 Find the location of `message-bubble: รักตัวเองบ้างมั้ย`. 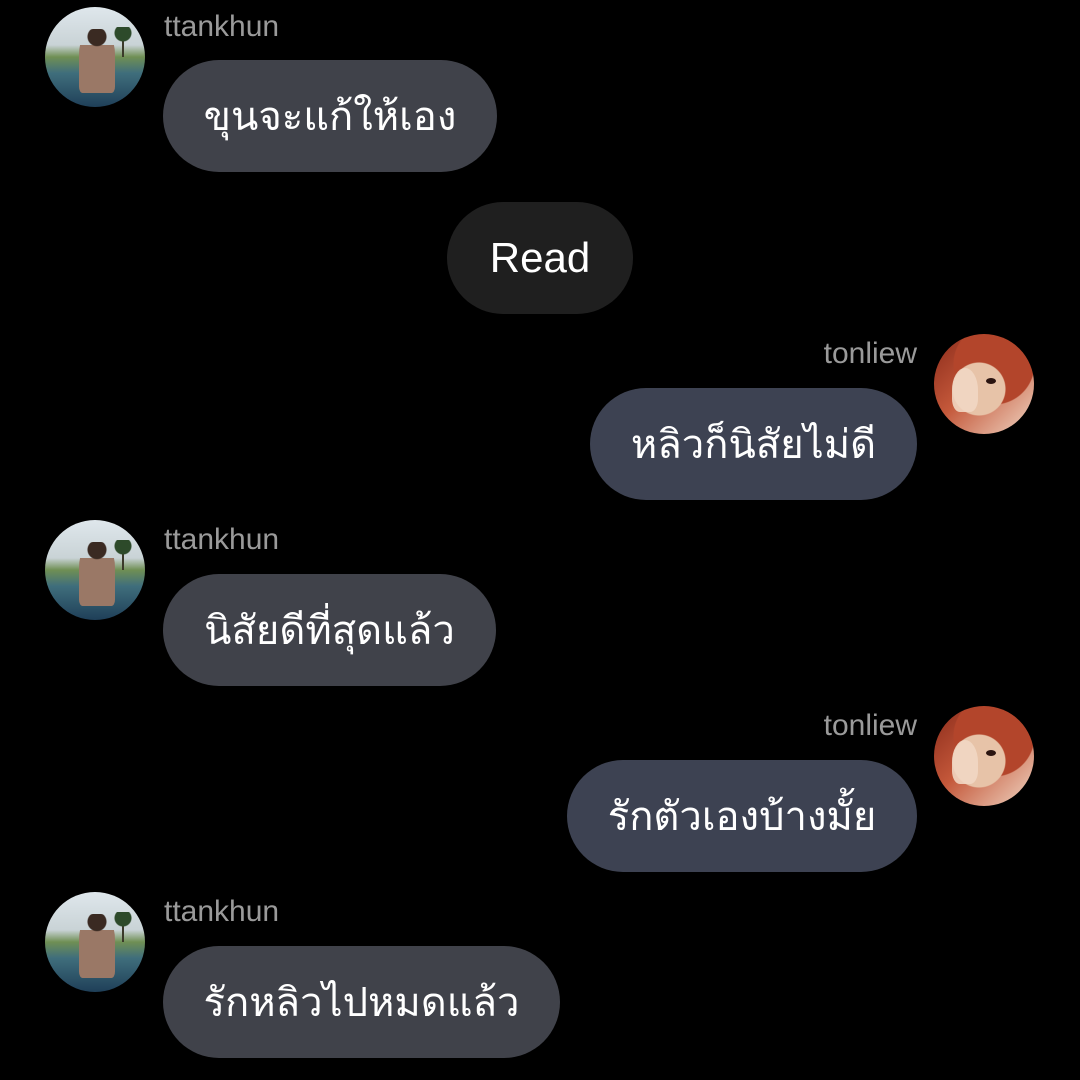

message-bubble: รักตัวเองบ้างมั้ย is located at coordinates (742, 816).